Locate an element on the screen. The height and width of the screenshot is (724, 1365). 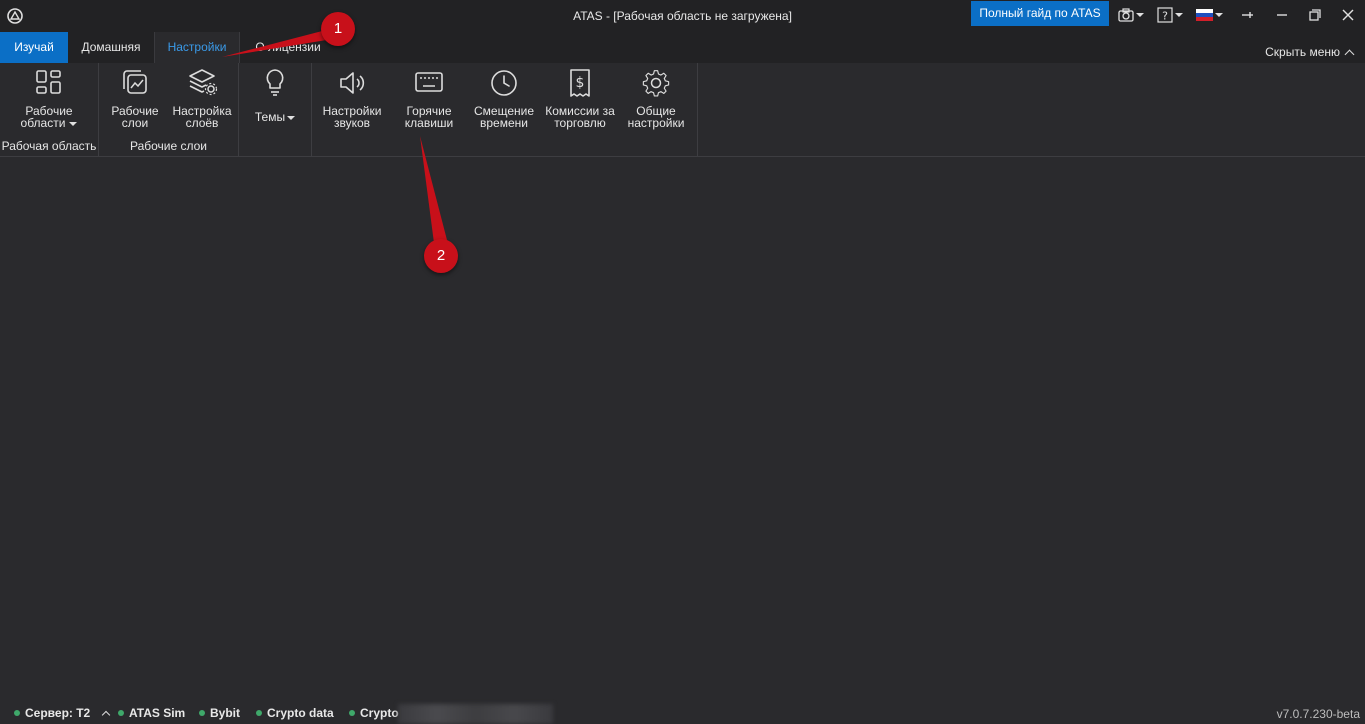
camera-icon is located at coordinates (1126, 15).